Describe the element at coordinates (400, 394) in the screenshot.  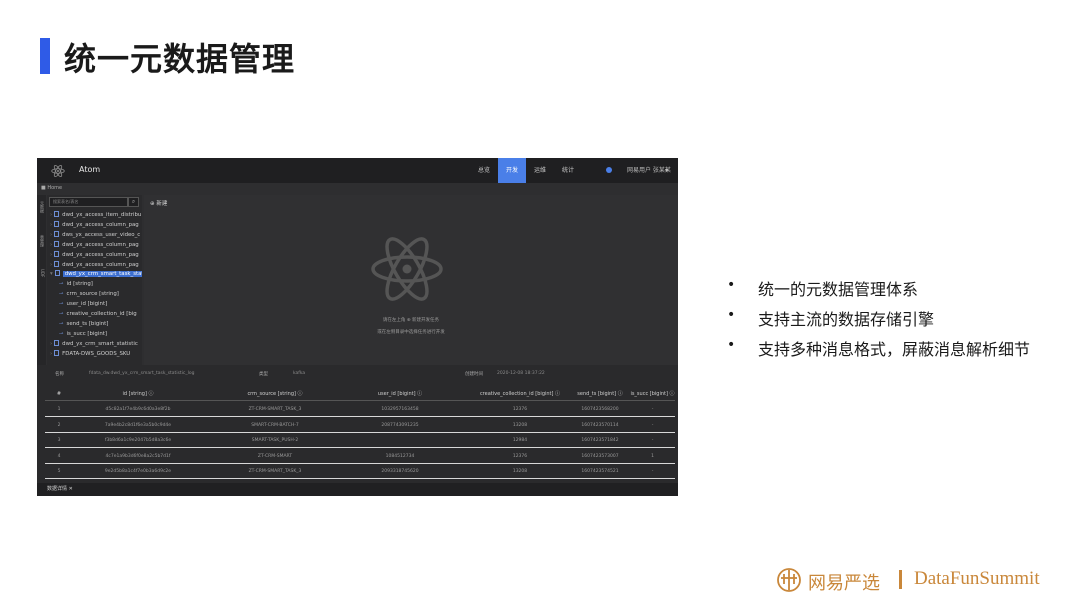
I see `table-column-header: user_id [bigint] ⓘ` at that location.